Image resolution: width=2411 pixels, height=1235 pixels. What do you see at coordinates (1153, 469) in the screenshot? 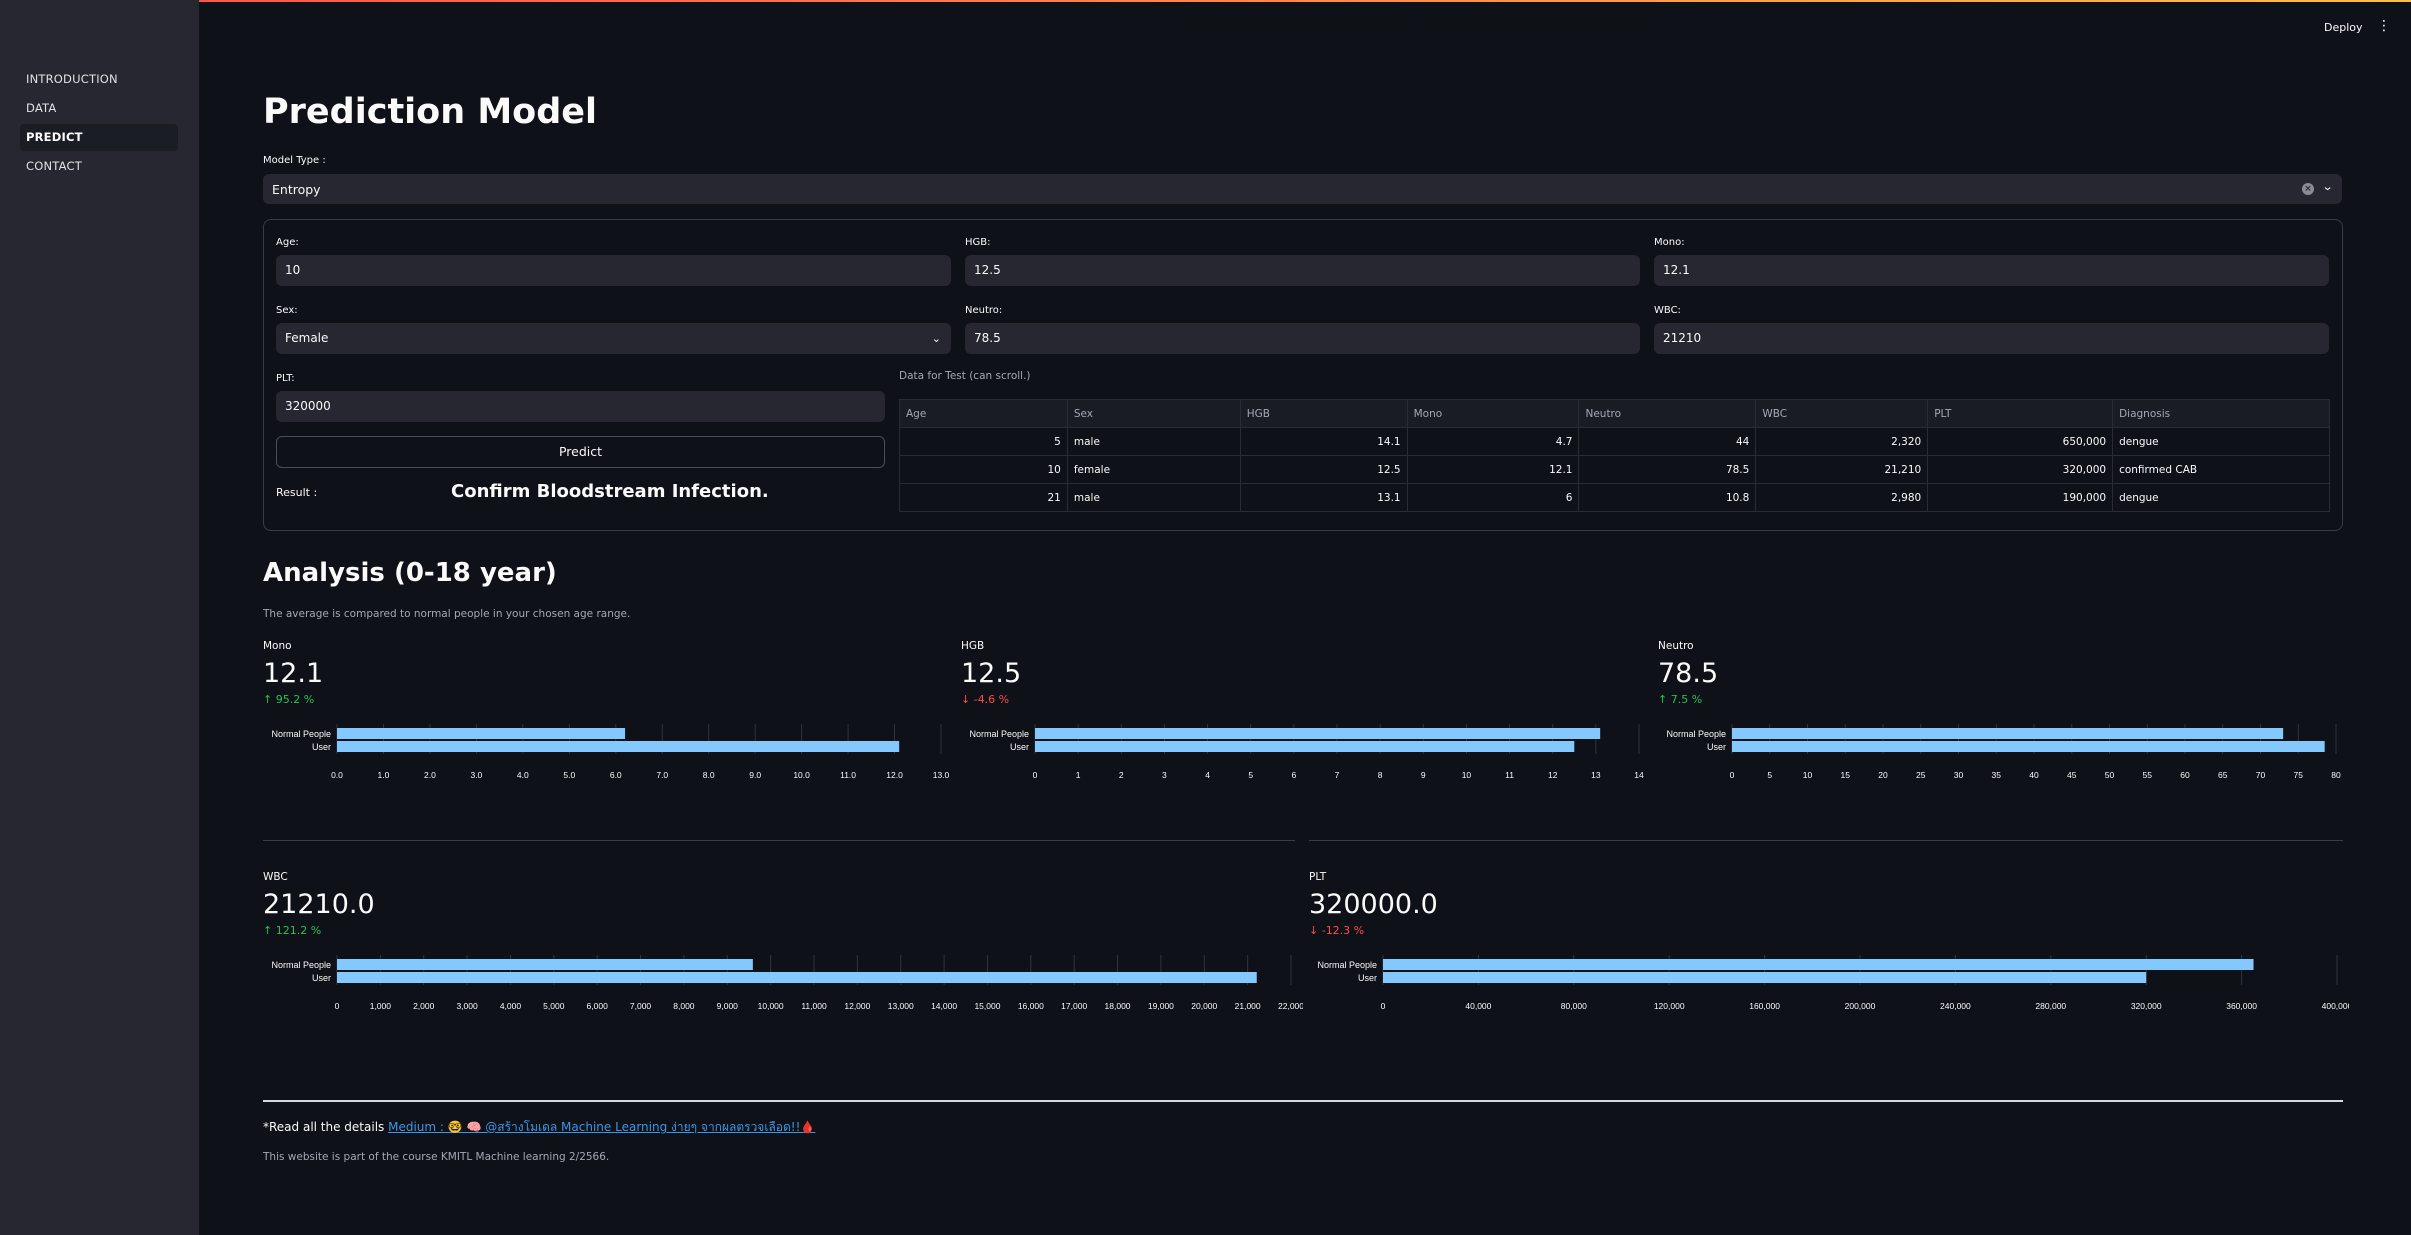
I see `table-cell: female` at bounding box center [1153, 469].